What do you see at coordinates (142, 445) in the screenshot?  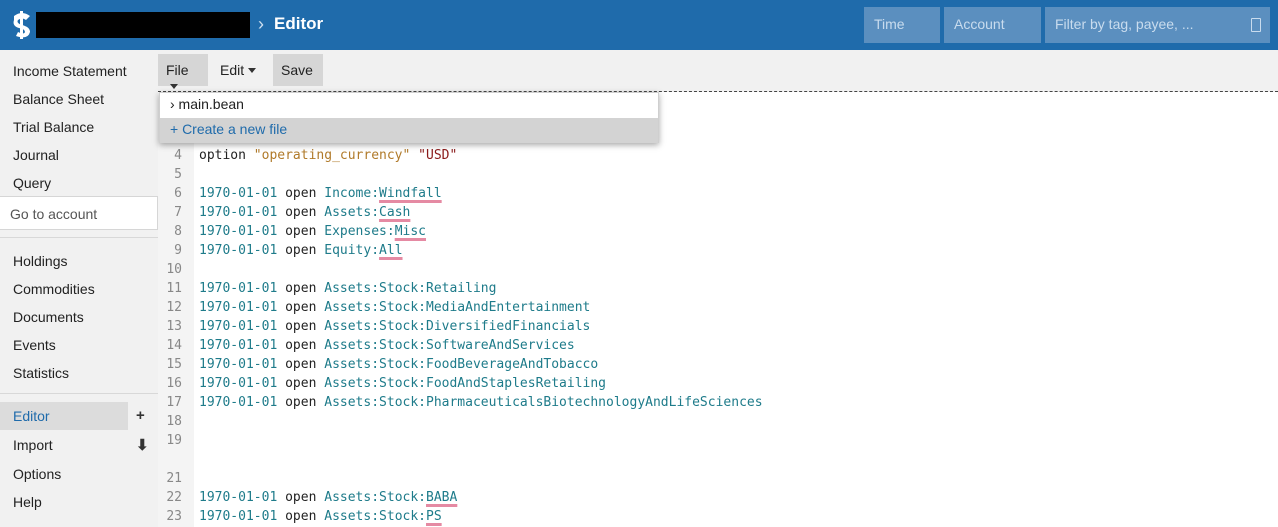 I see `download-icon: ⬇` at bounding box center [142, 445].